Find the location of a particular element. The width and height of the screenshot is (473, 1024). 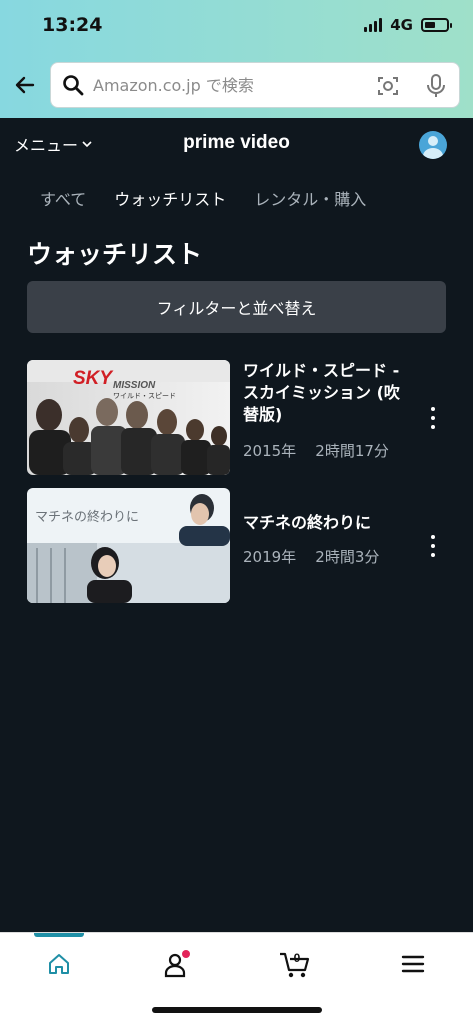

movie-thumbnail: SKY MISSION ワイルド・スピード is located at coordinates (128, 417).